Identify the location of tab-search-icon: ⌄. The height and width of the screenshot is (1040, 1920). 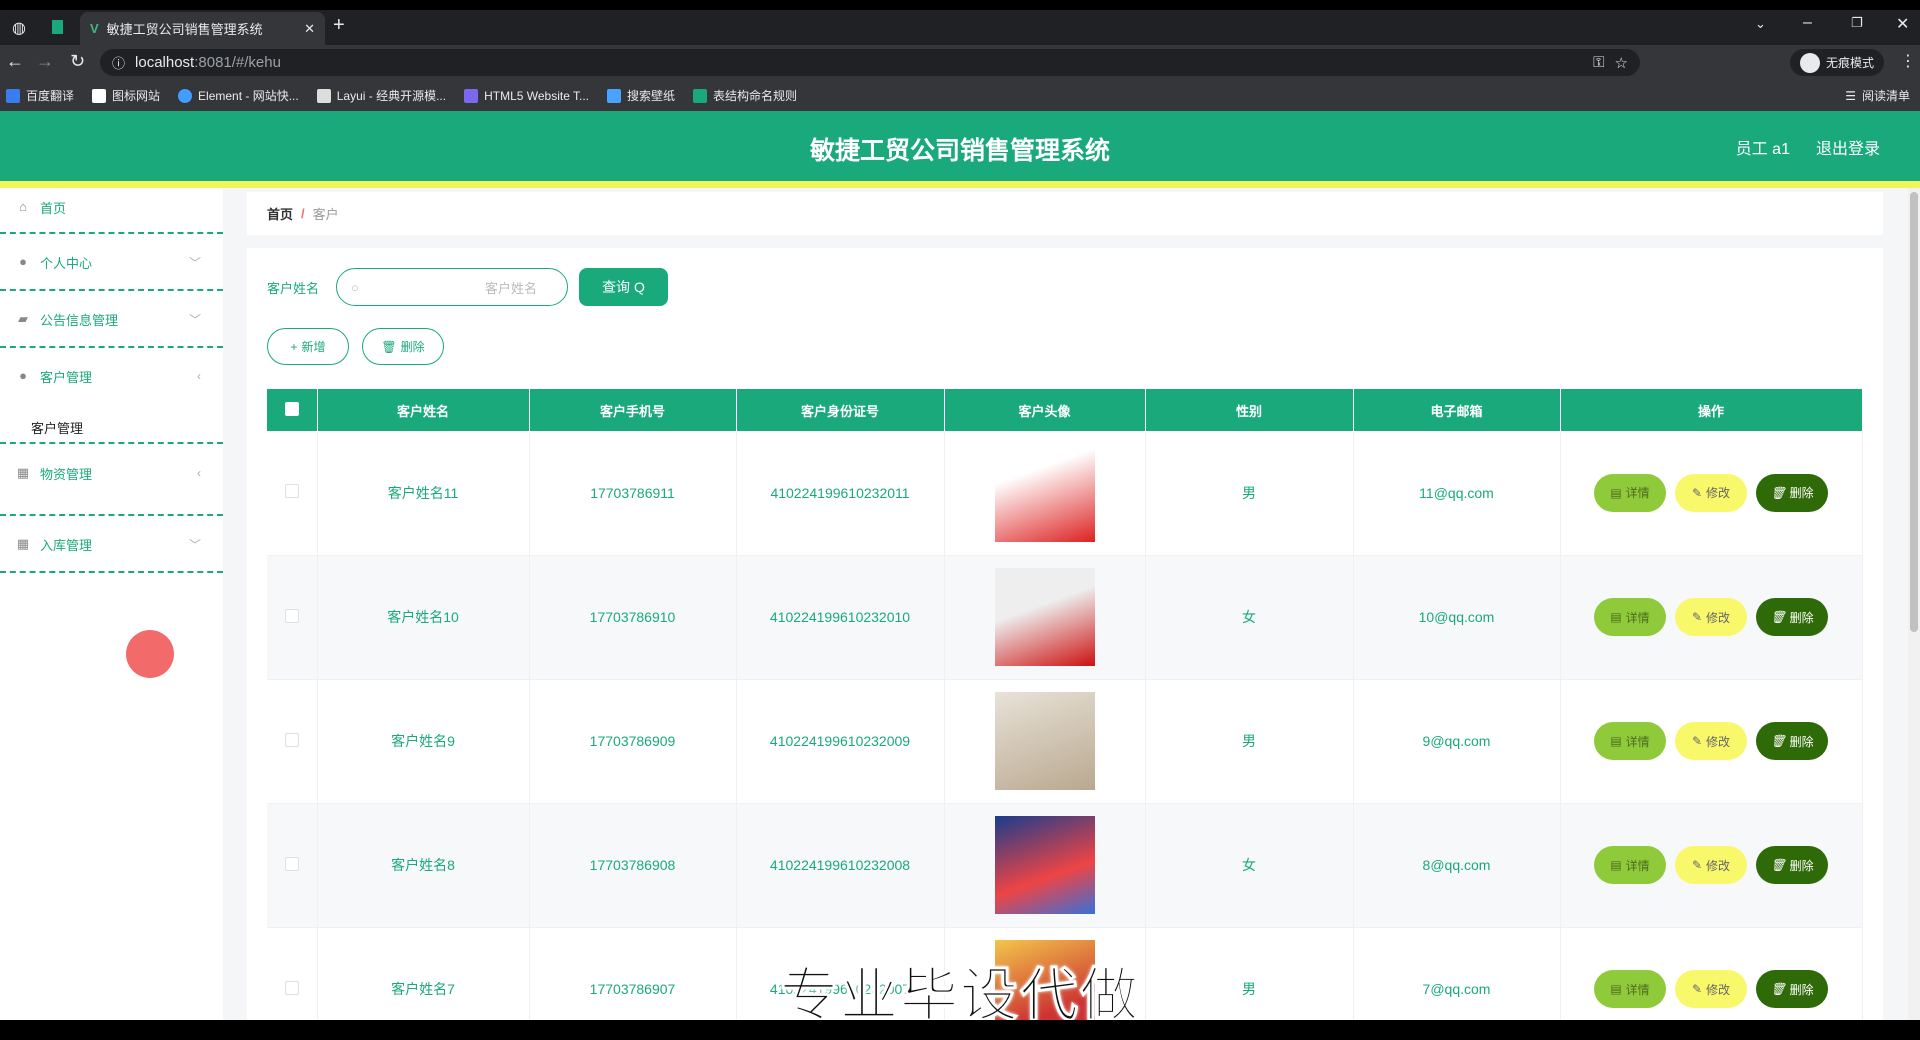
(1760, 24).